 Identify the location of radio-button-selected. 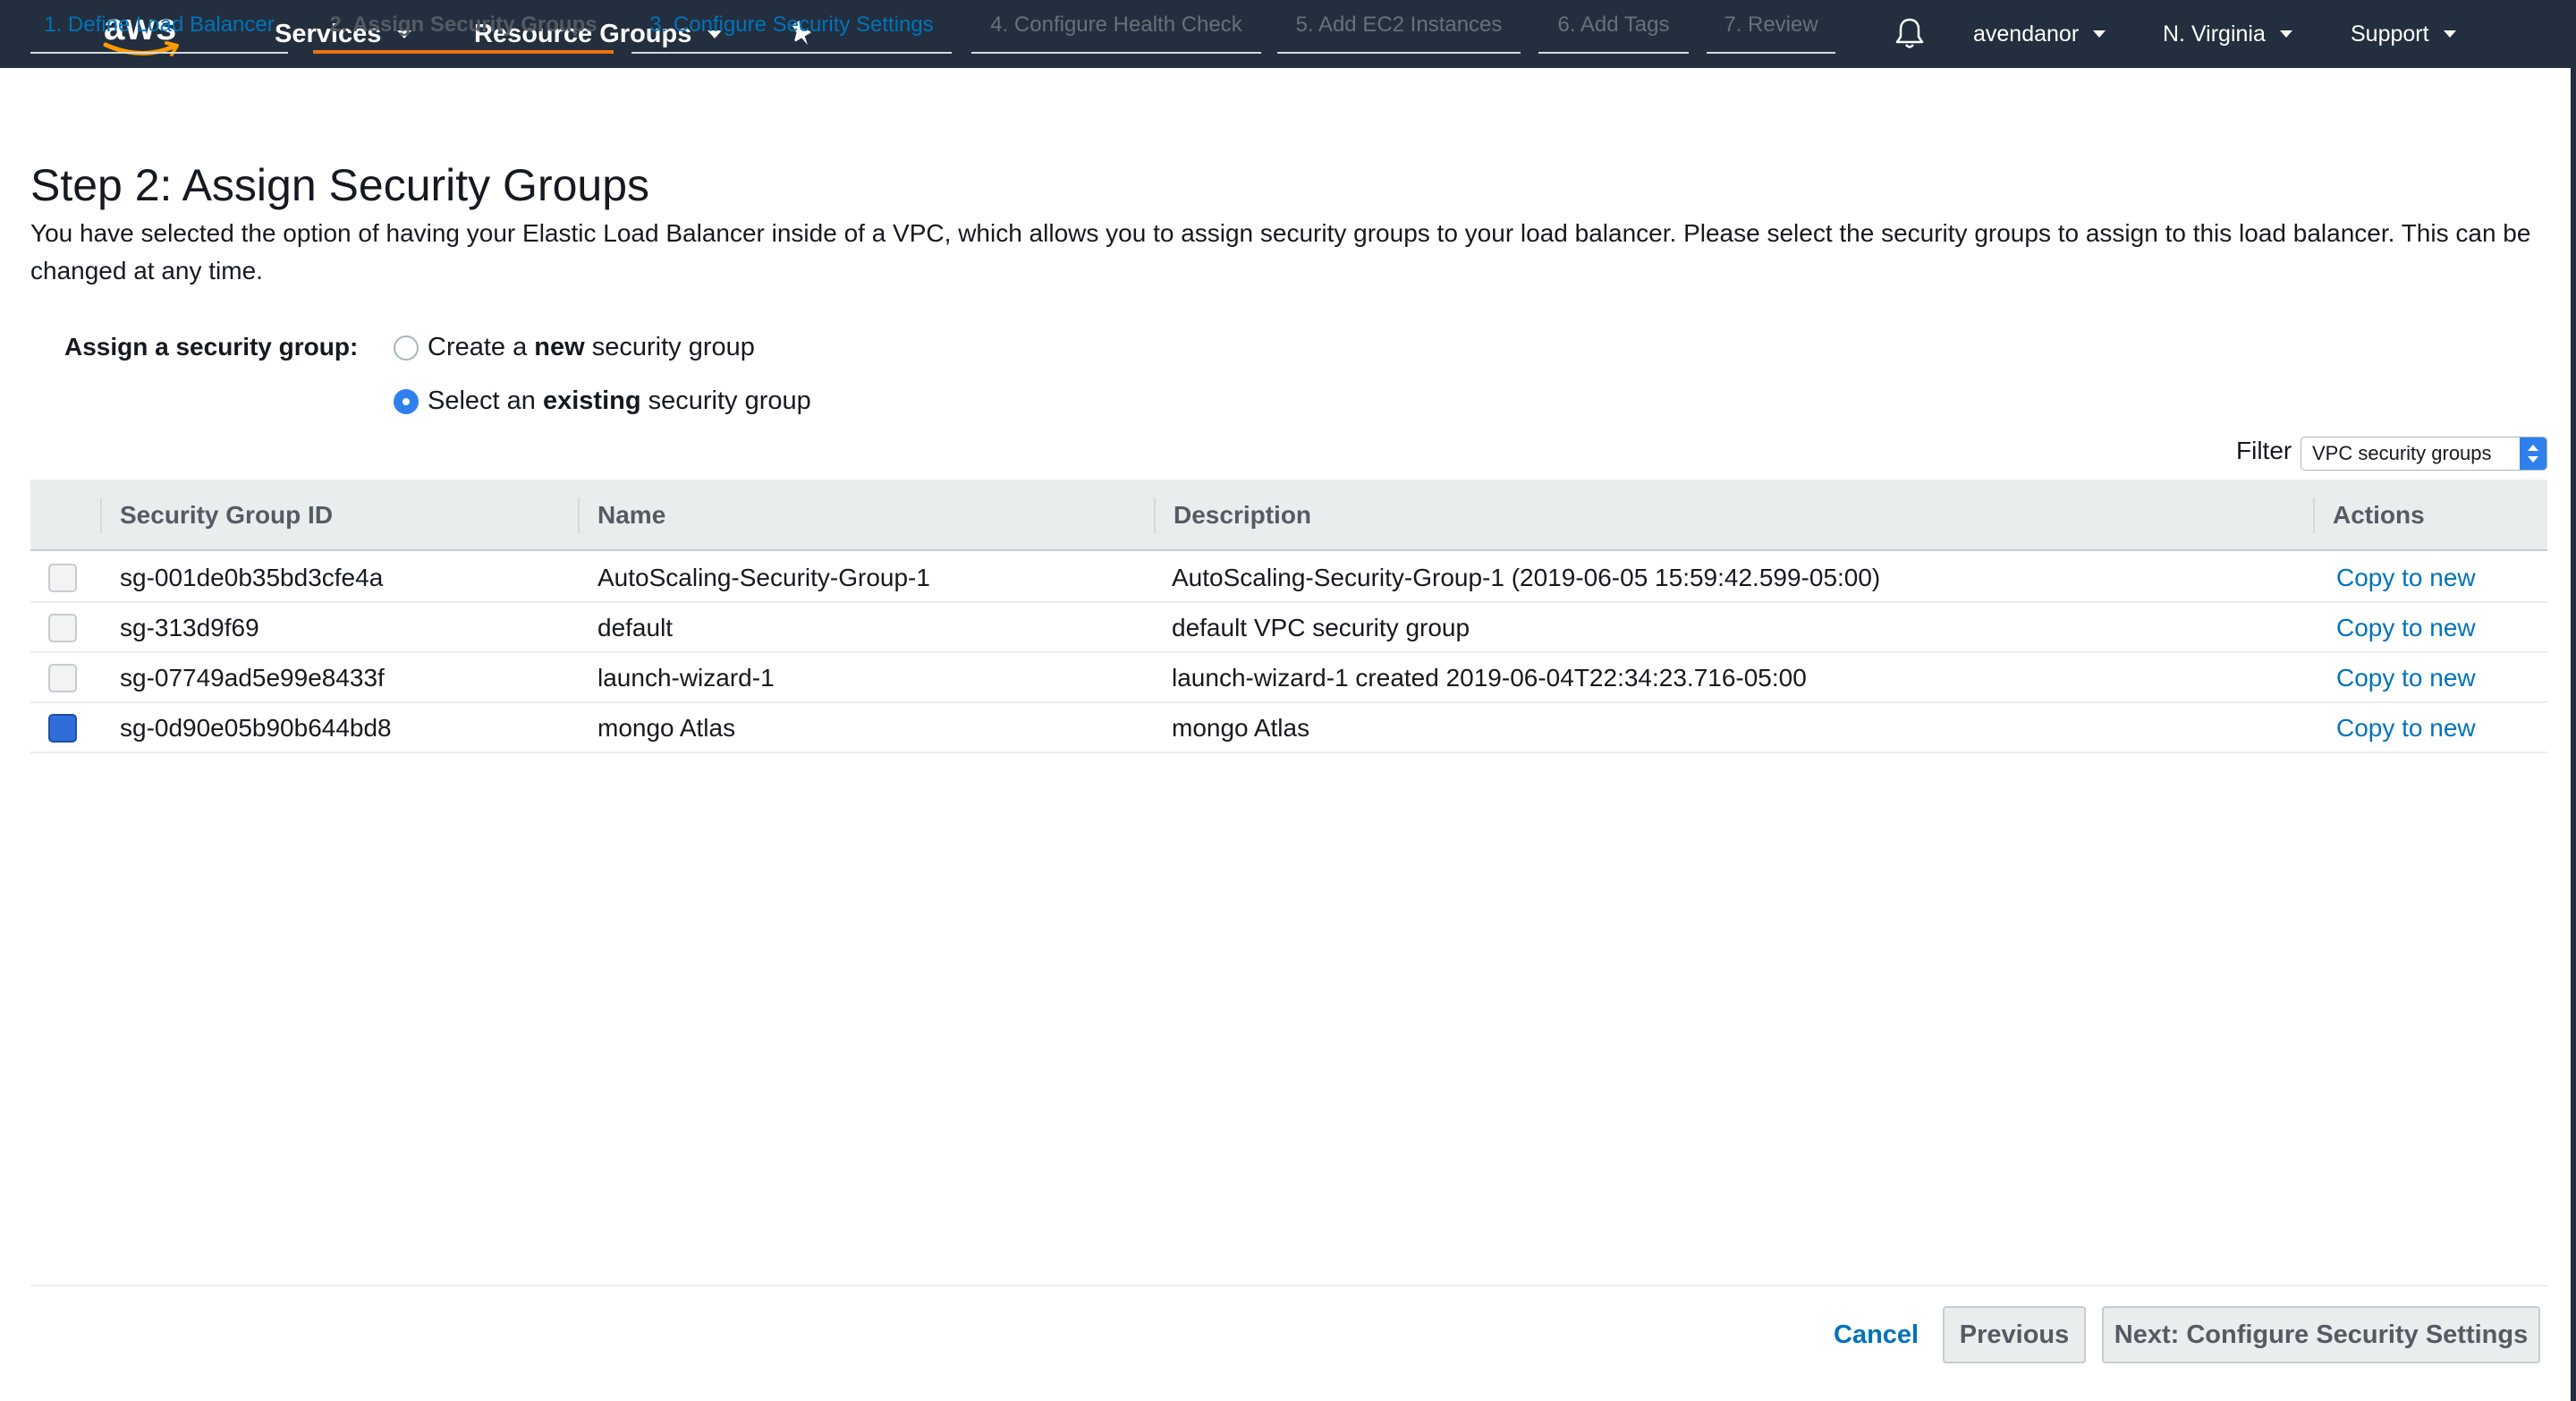
(406, 401).